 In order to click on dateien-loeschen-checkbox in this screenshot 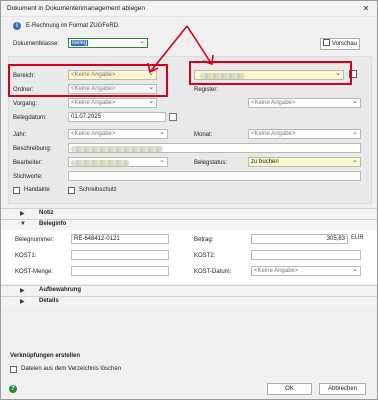, I will do `click(13, 369)`.